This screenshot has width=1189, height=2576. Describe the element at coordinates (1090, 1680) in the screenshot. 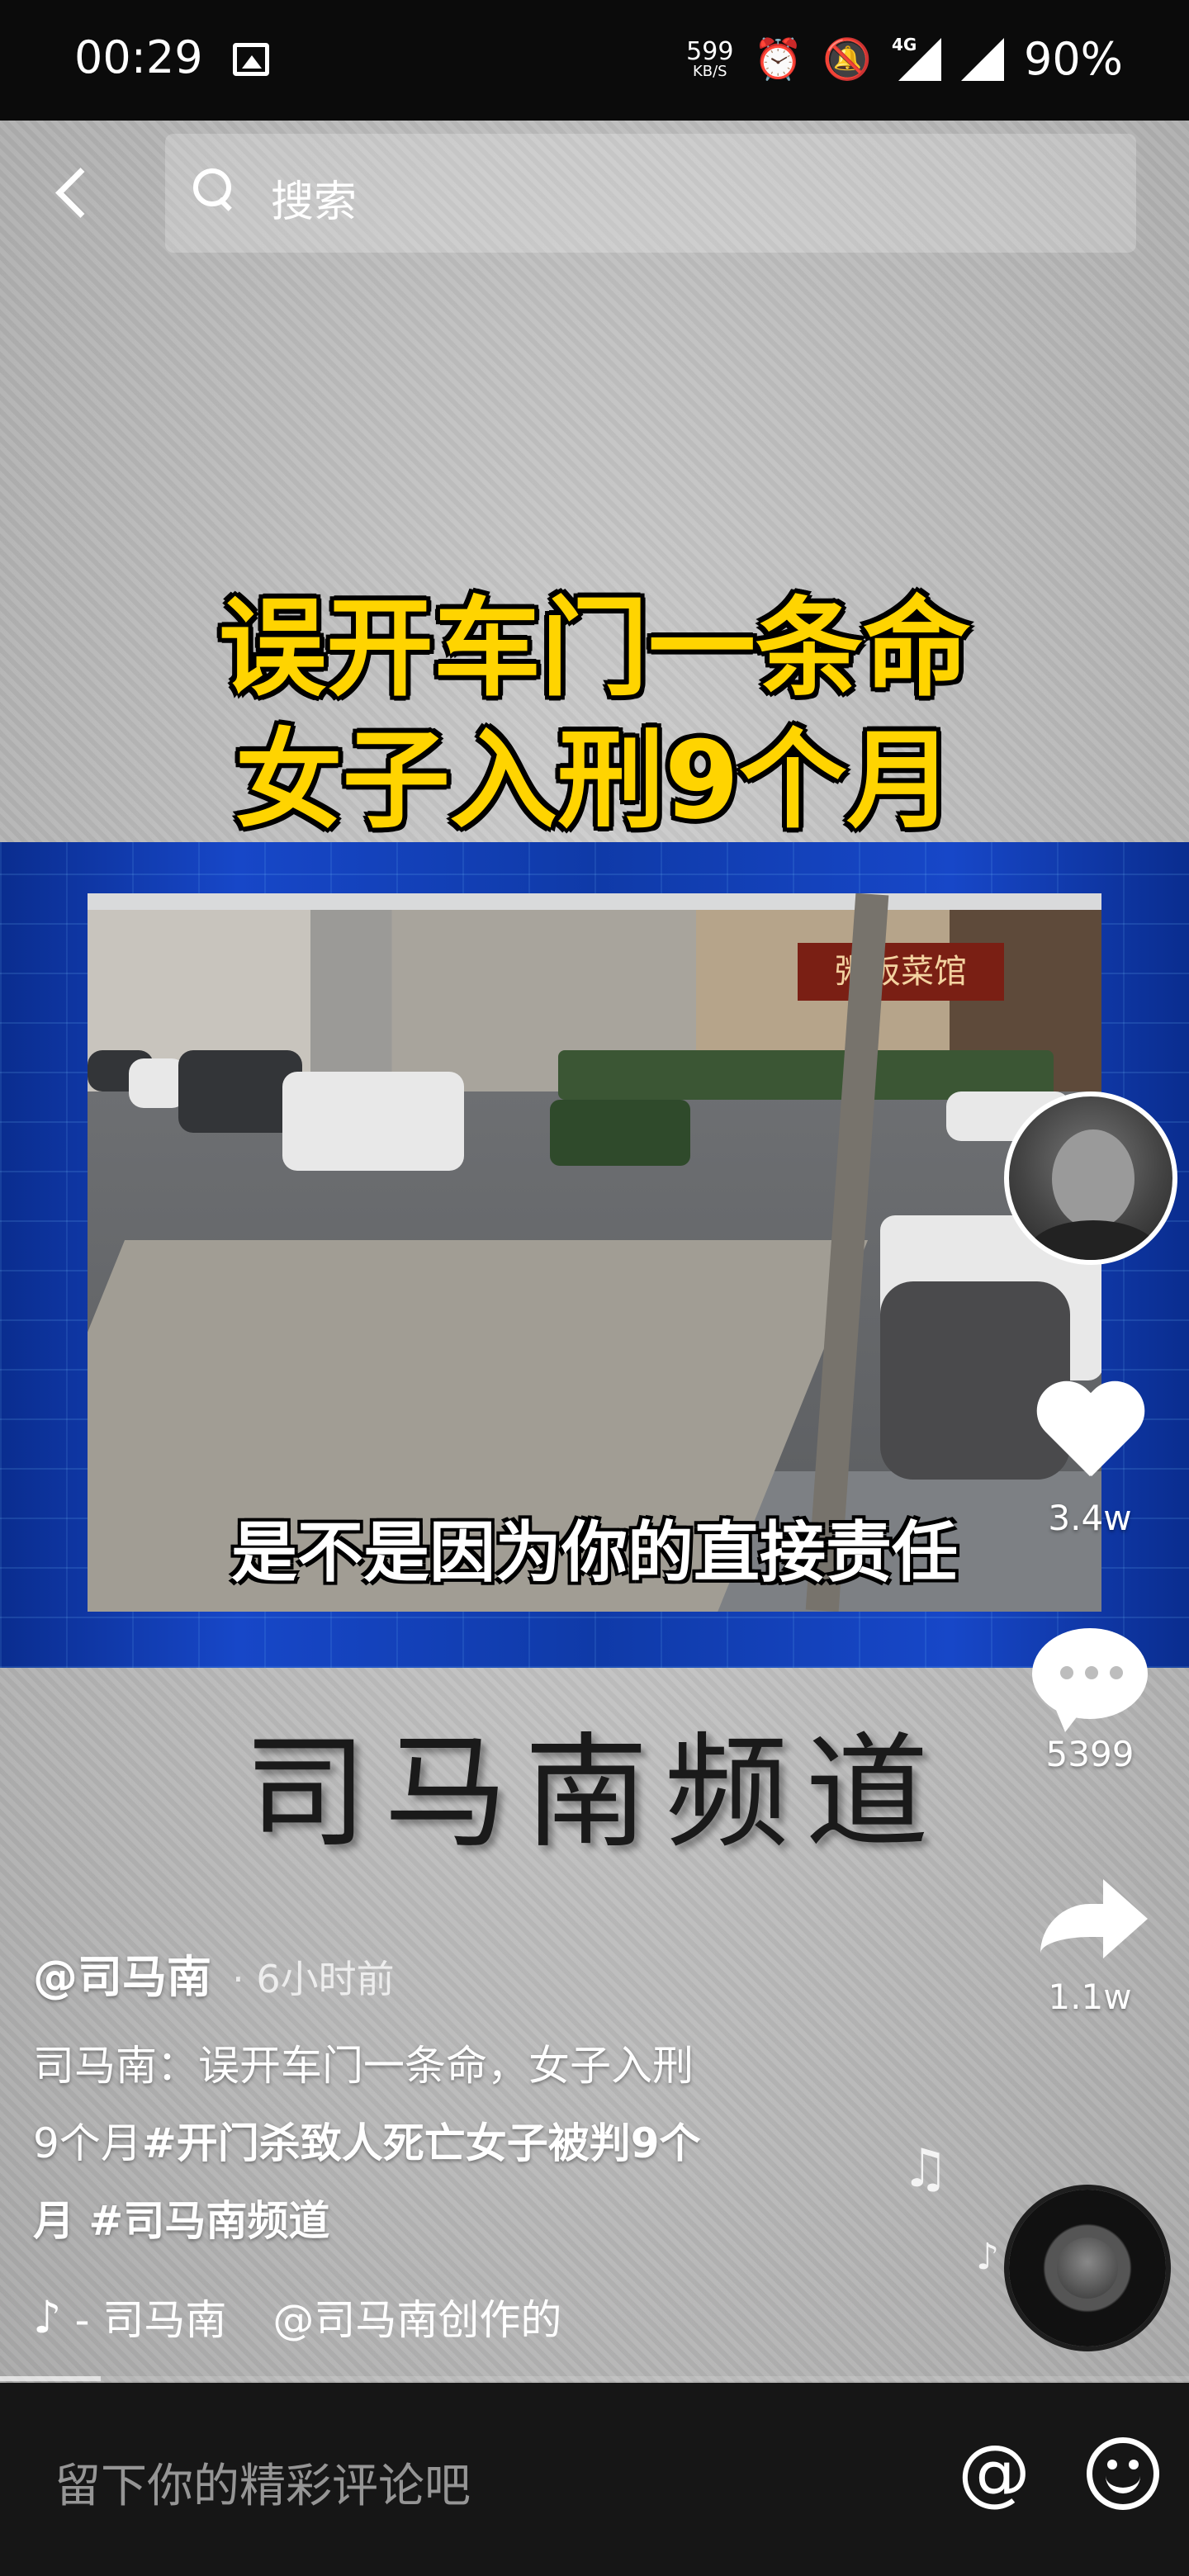

I see `comment-icon` at that location.